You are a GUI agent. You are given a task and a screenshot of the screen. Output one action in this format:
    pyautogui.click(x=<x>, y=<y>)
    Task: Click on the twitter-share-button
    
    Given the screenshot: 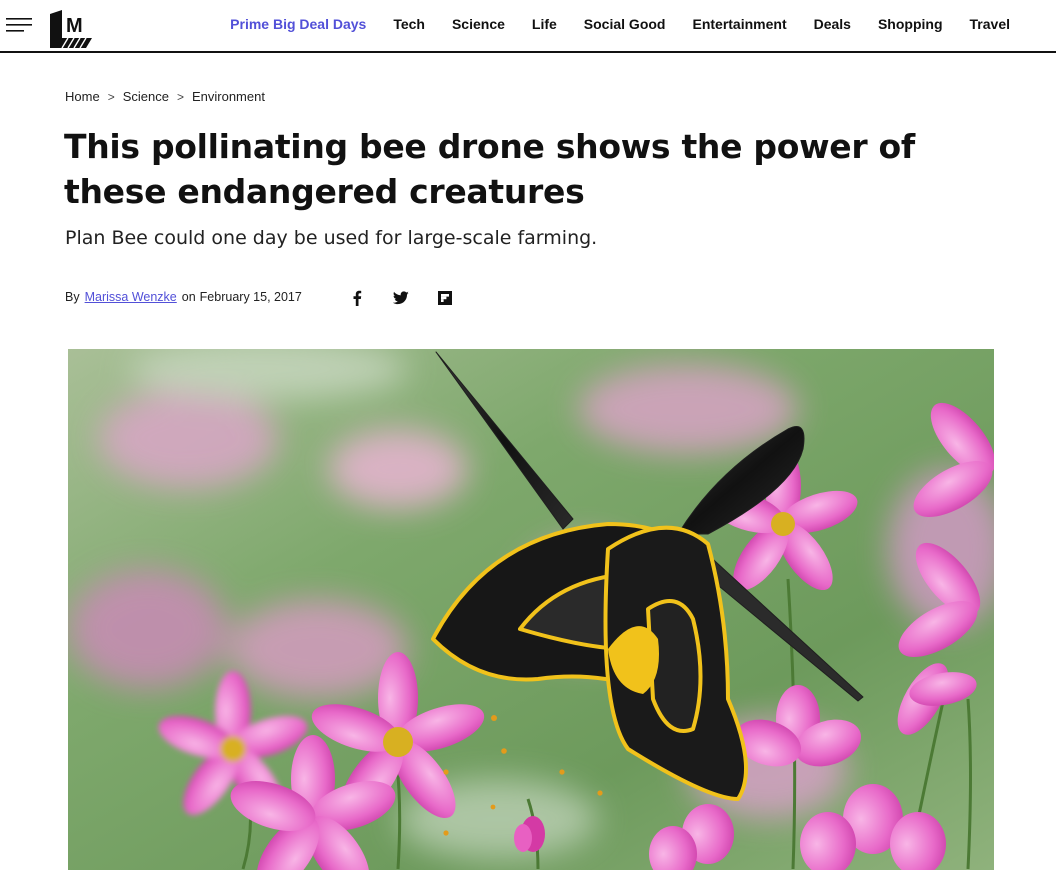 What is the action you would take?
    pyautogui.click(x=401, y=298)
    